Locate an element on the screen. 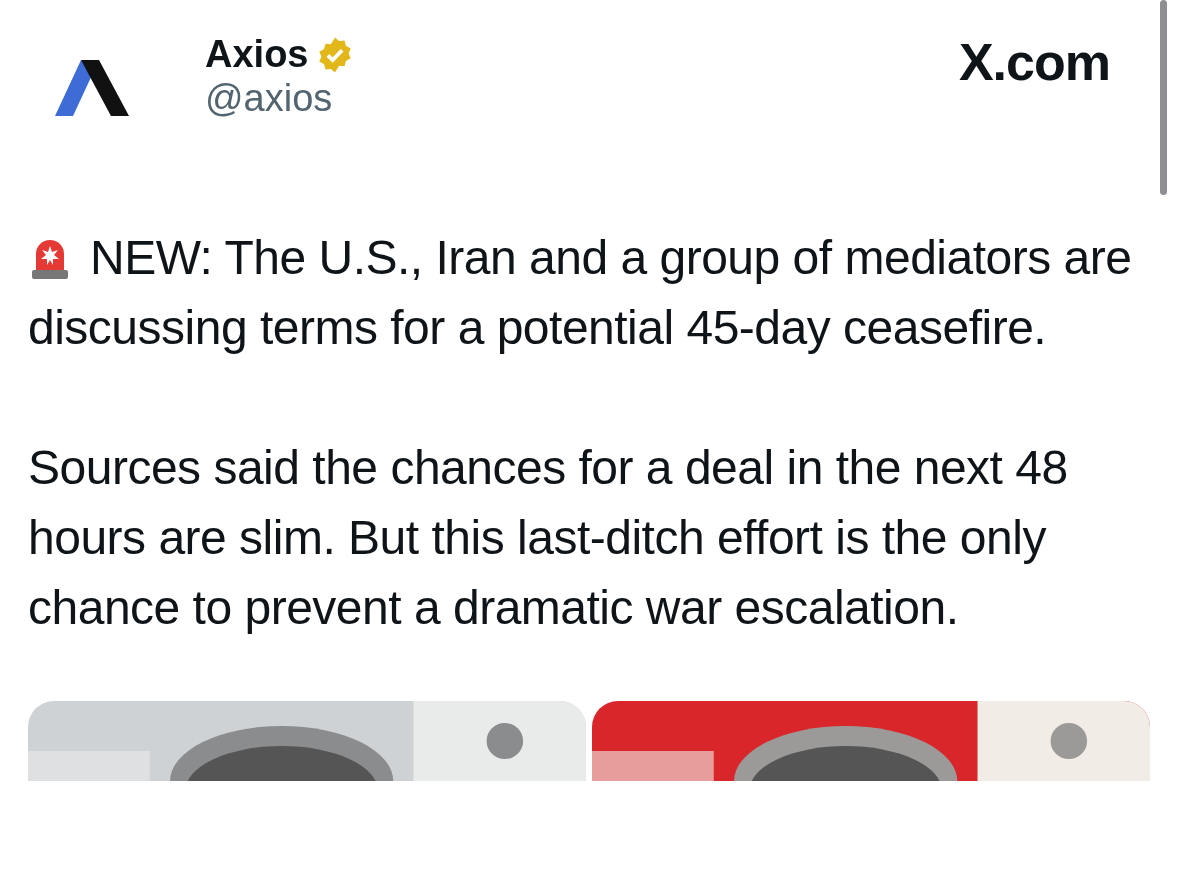  source-label: X.com is located at coordinates (1034, 62).